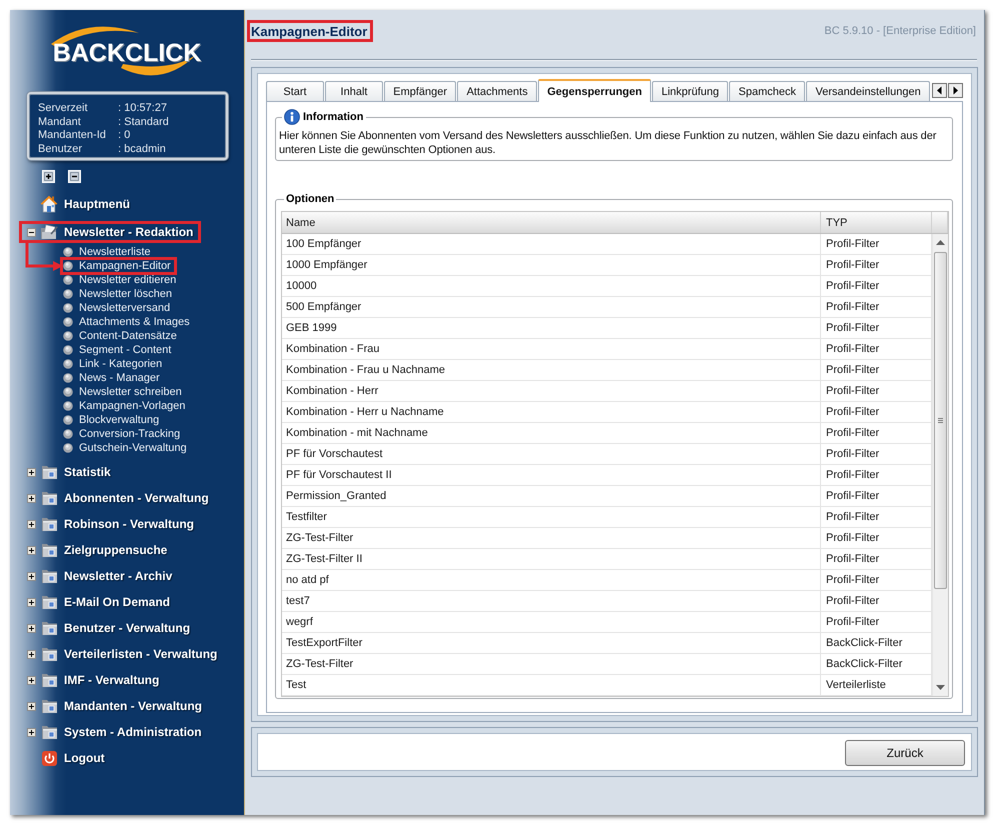  Describe the element at coordinates (551, 328) in the screenshot. I see `table-cell: GEB 1999` at that location.